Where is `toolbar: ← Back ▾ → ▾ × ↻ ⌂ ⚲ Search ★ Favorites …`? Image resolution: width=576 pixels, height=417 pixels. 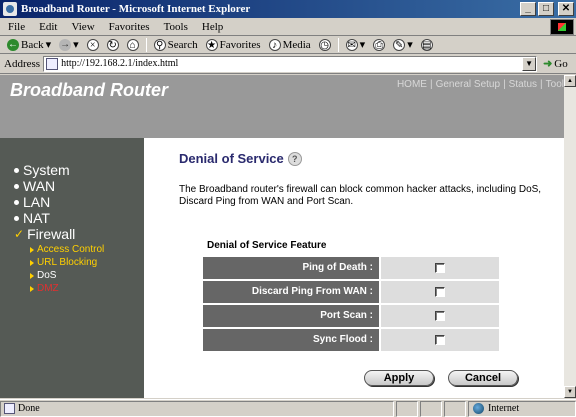
toolbar: ← Back ▾ → ▾ × ↻ ⌂ ⚲ Search ★ Favorites … is located at coordinates (288, 45).